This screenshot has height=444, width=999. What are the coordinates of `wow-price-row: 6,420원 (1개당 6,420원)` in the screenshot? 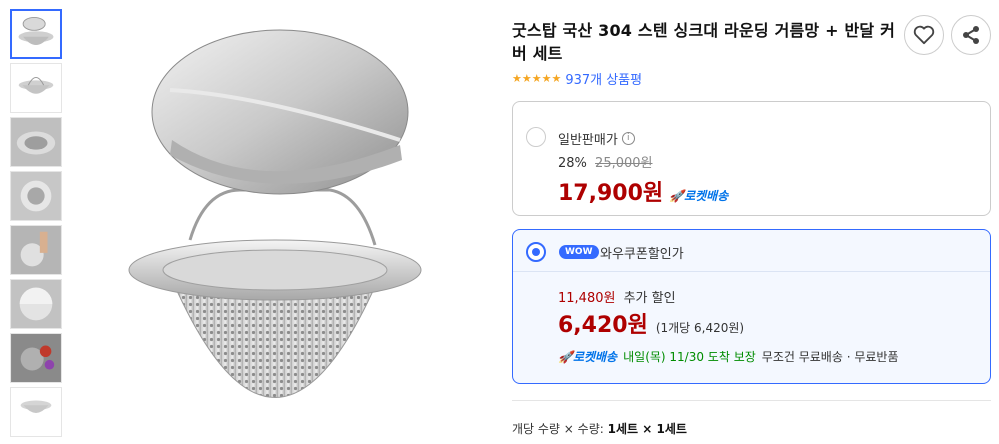 It's located at (651, 323).